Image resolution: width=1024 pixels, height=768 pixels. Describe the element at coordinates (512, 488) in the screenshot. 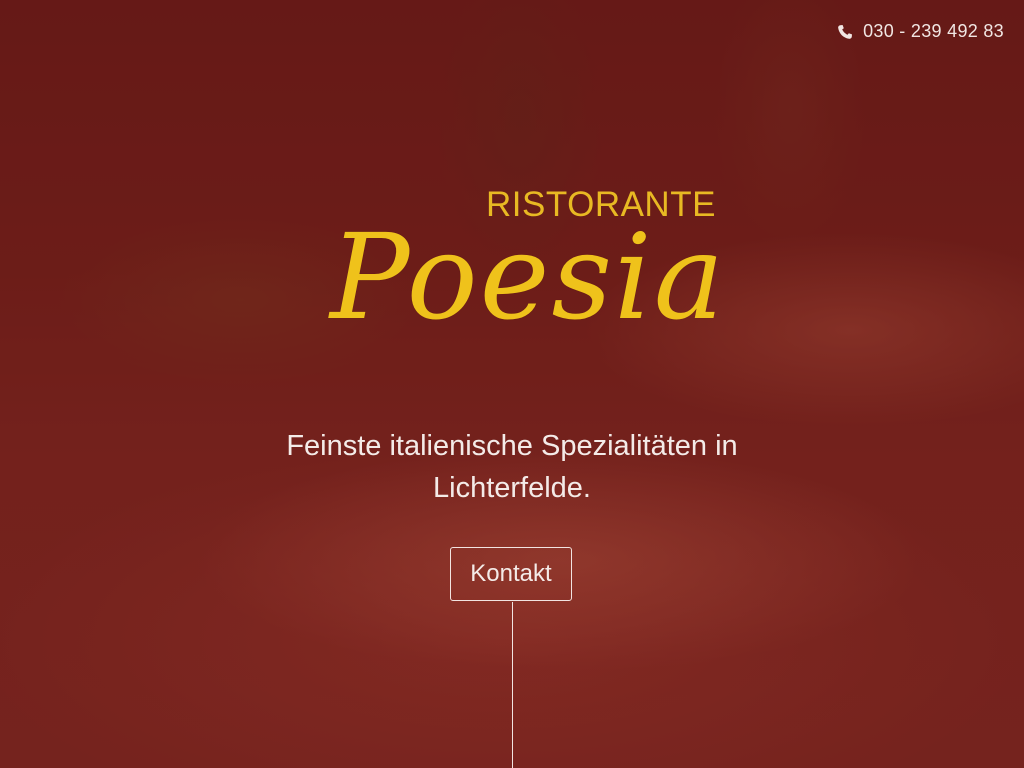

I see `tagline-line-2: Lichterfelde.` at that location.